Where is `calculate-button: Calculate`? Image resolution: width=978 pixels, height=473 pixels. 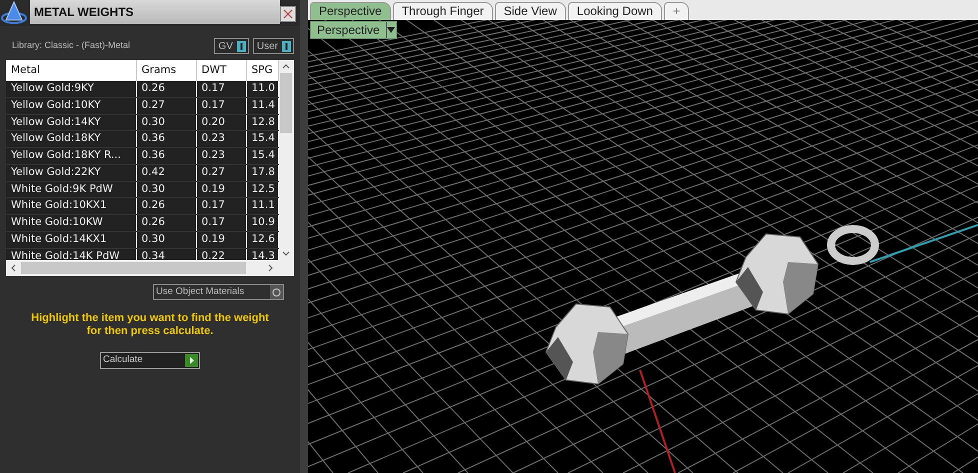 calculate-button: Calculate is located at coordinates (150, 360).